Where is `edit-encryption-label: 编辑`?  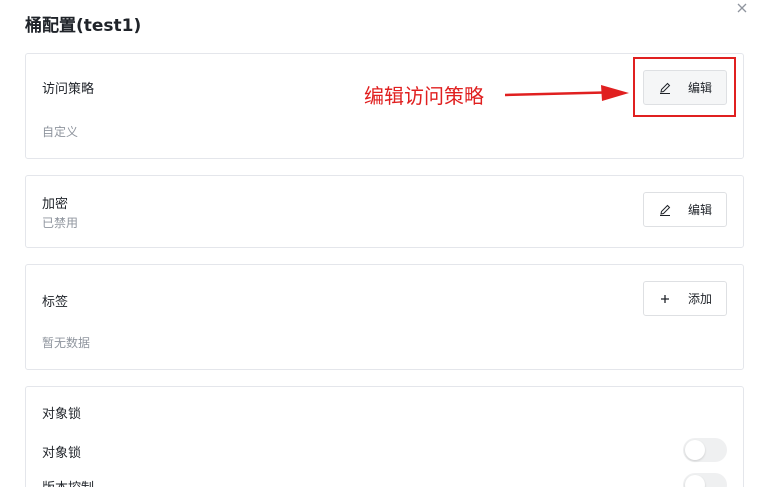
edit-encryption-label: 编辑 is located at coordinates (699, 210).